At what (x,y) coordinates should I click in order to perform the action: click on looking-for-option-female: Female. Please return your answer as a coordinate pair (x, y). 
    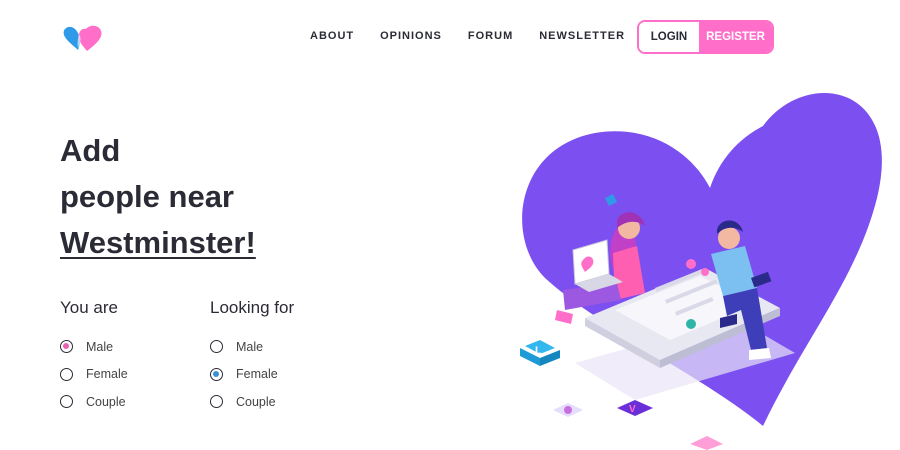
    Looking at the image, I should click on (252, 375).